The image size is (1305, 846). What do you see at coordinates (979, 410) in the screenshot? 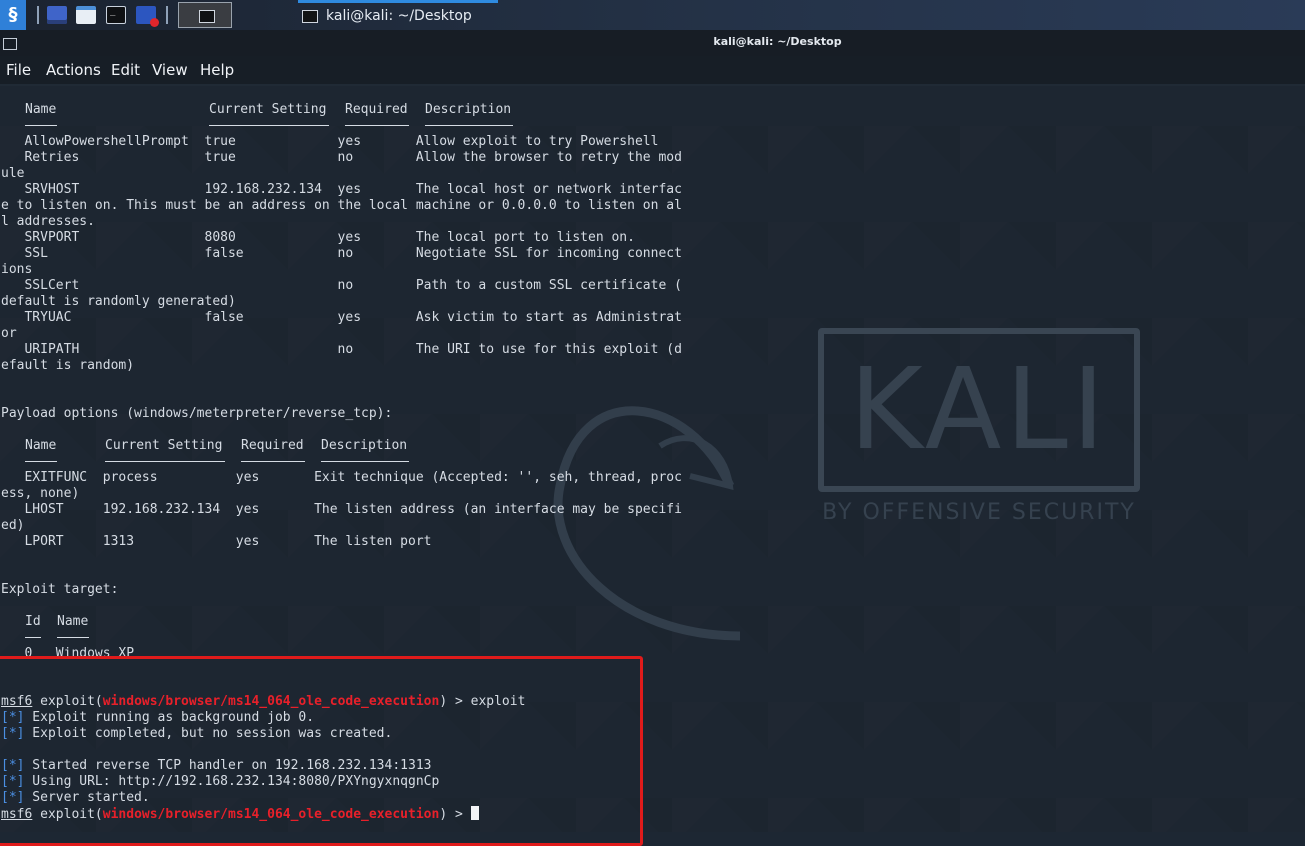
I see `kali-logo-text: KALI` at bounding box center [979, 410].